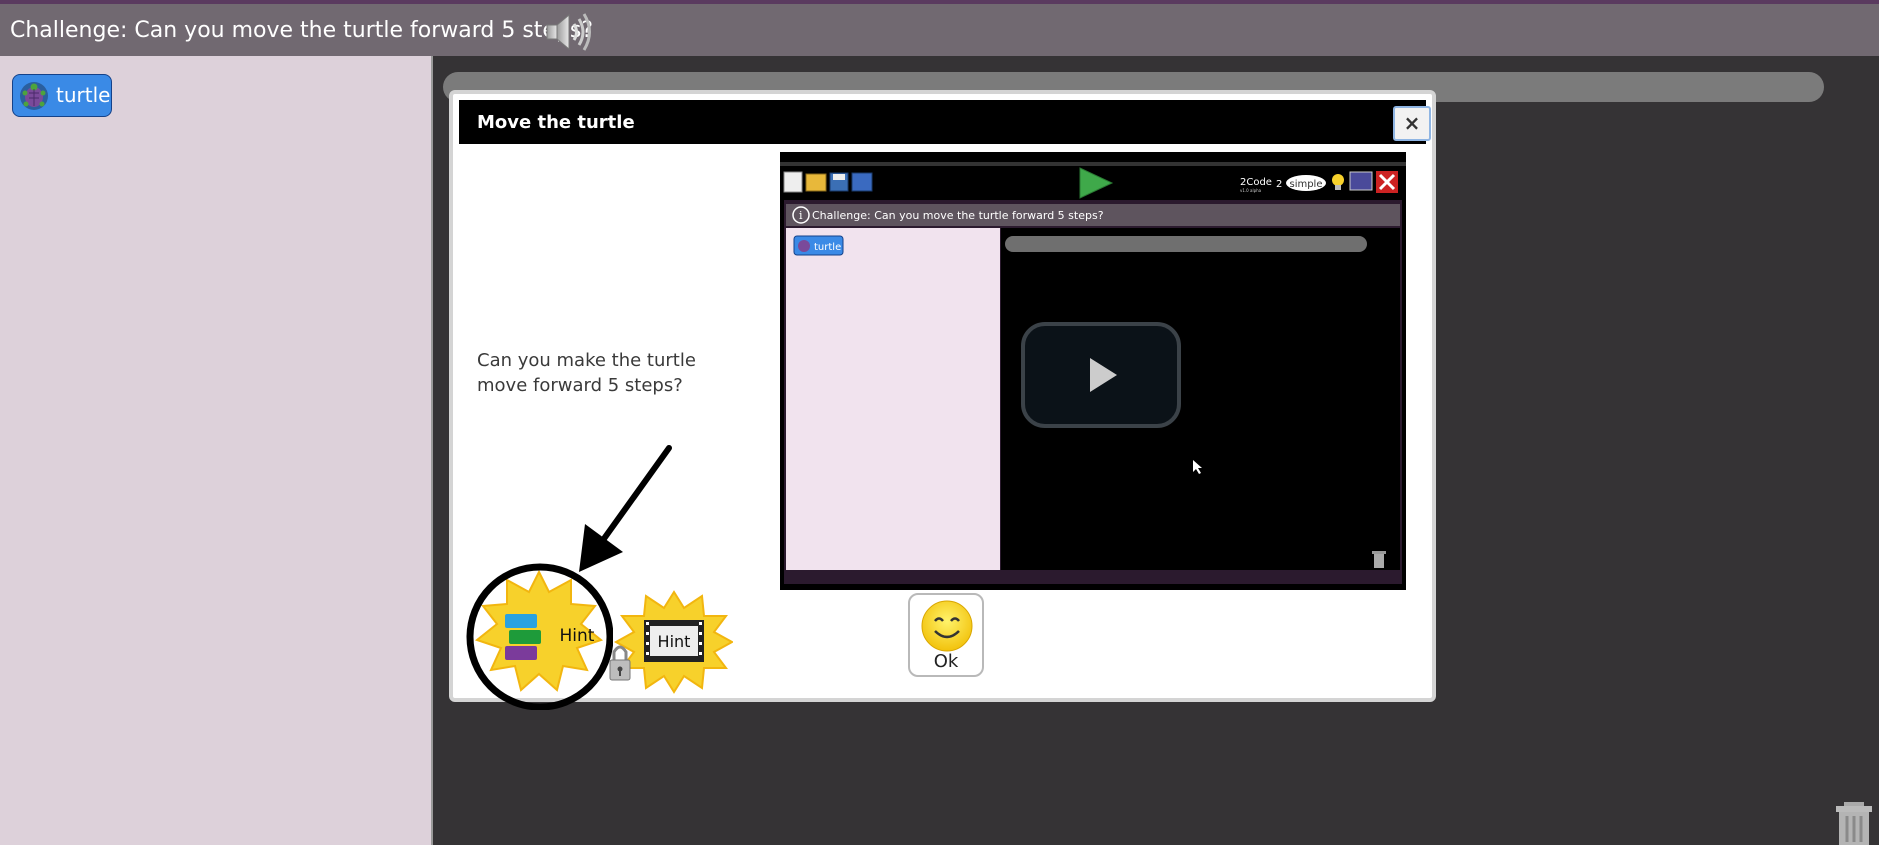  I want to click on arrow-icon, so click(625, 508).